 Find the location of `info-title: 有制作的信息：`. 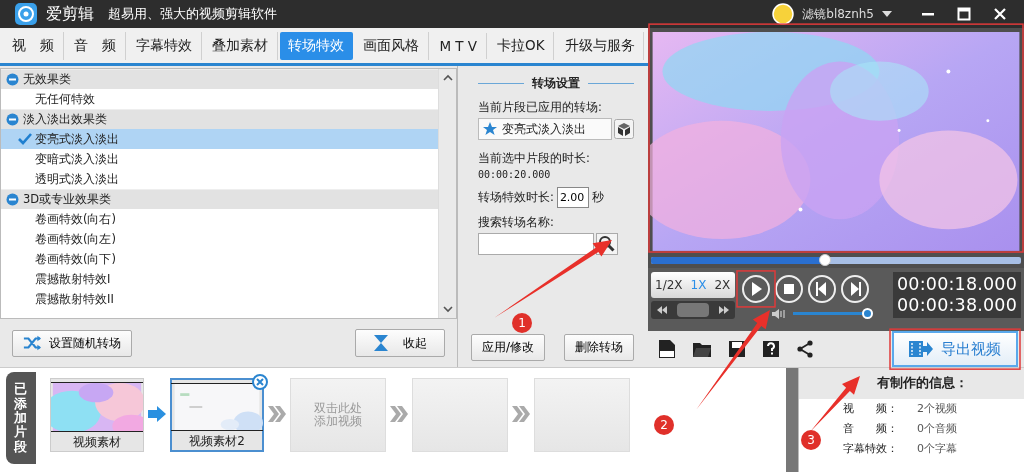

info-title: 有制作的信息： is located at coordinates (911, 384).